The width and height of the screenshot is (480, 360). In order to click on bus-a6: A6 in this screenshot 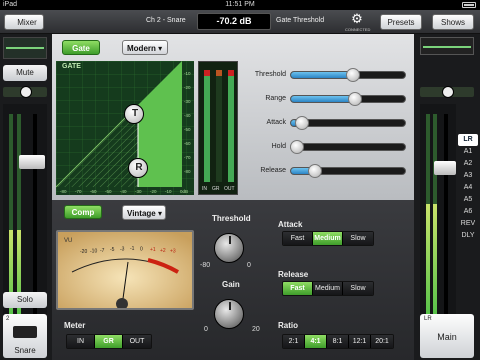, I will do `click(468, 212)`.